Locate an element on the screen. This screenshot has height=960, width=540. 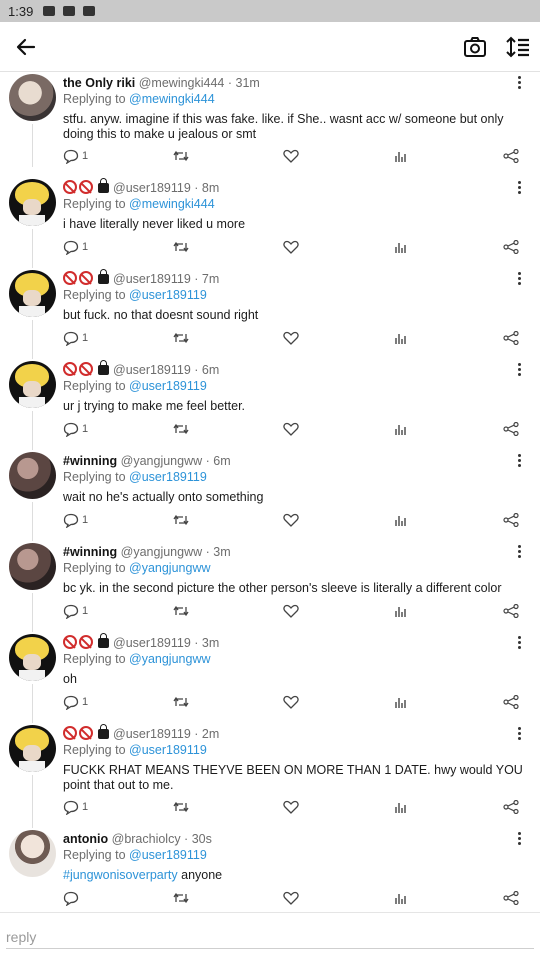
tweet-text: oh is located at coordinates (70, 679).